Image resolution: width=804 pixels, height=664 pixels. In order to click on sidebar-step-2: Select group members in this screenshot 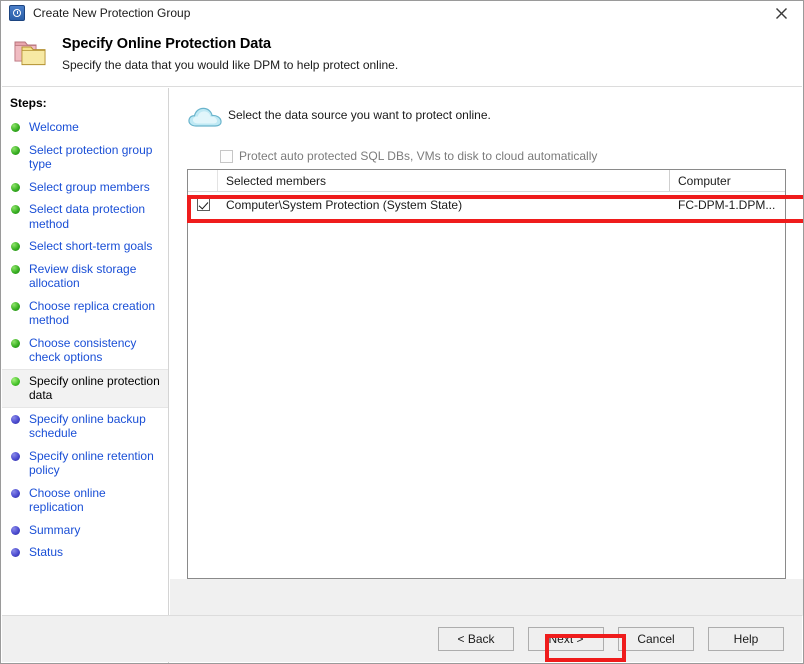, I will do `click(85, 187)`.